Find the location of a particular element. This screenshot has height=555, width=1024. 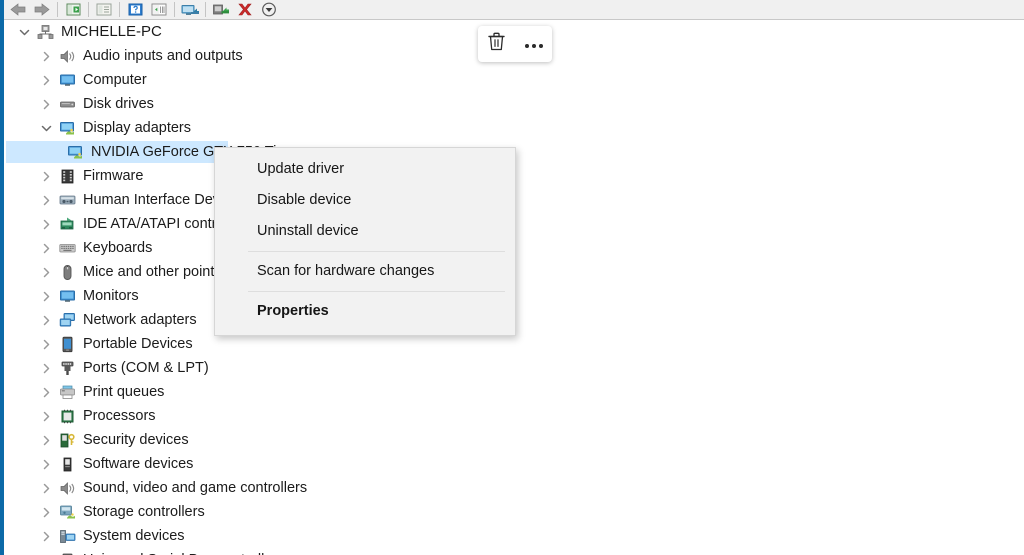

context-menu-item-uninstall-device: Uninstall device is located at coordinates (365, 231).